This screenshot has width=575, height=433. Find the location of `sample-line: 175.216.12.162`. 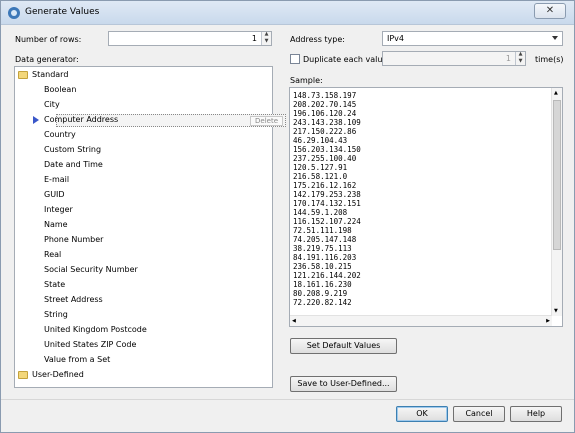

sample-line: 175.216.12.162 is located at coordinates (325, 185).